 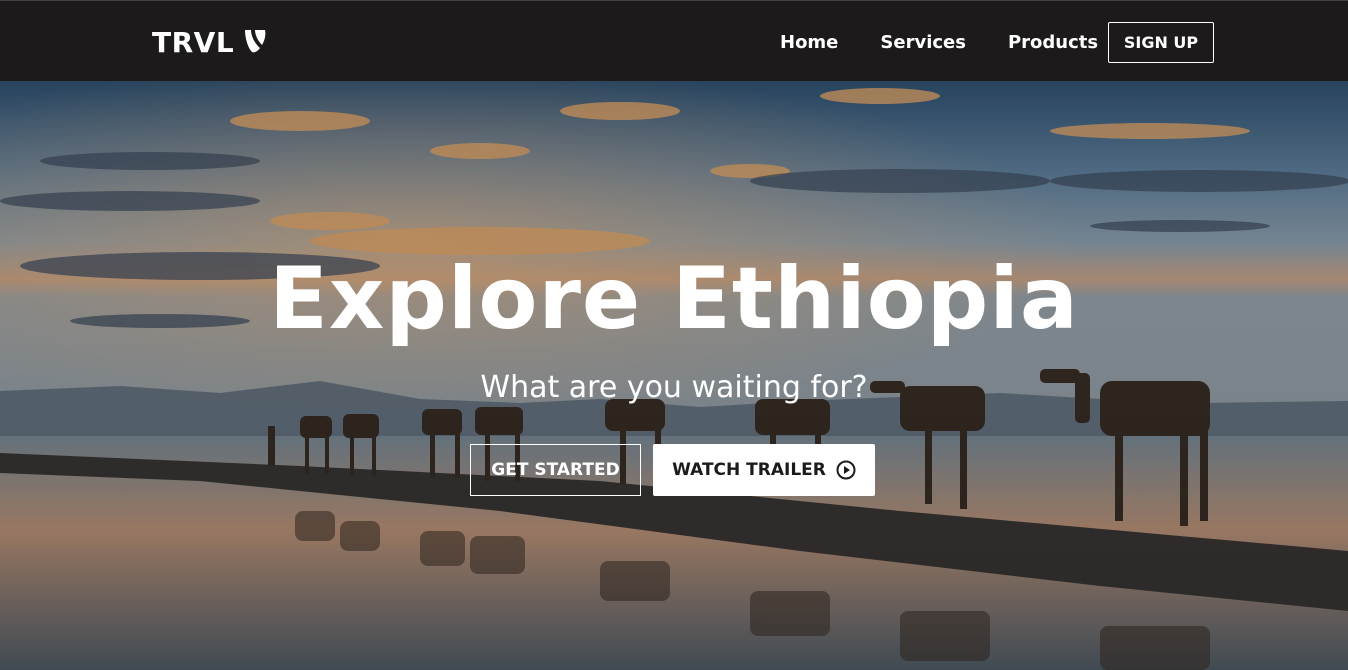 What do you see at coordinates (923, 43) in the screenshot?
I see `nav-link-services: Services` at bounding box center [923, 43].